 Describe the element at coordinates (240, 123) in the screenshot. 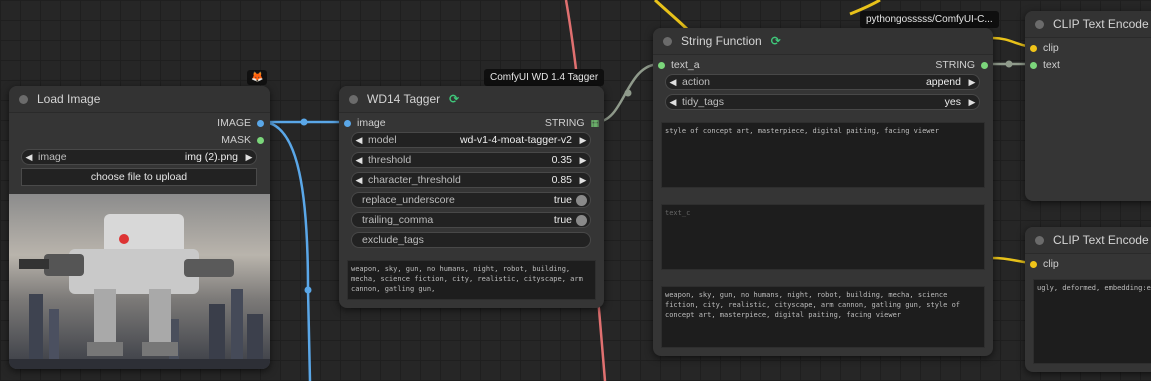

I see `output-image: IMAGE` at that location.